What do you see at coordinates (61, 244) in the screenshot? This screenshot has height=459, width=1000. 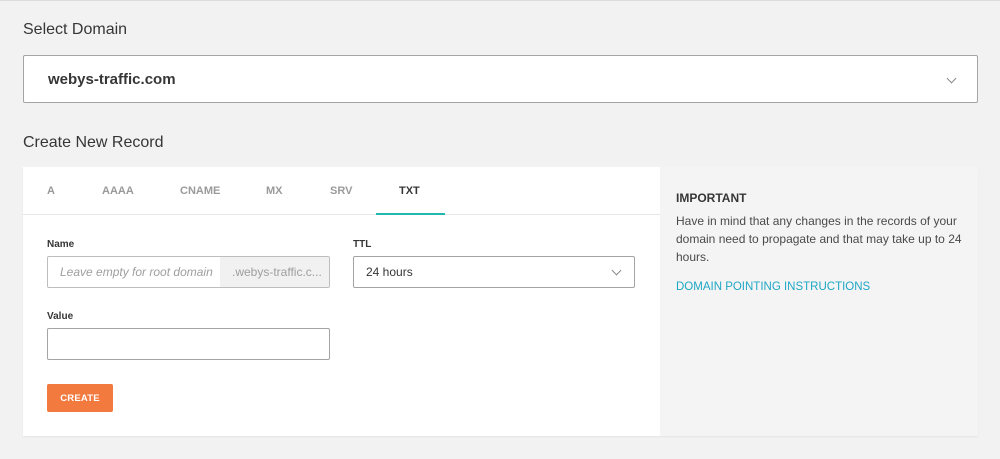 I see `name-label: Name` at bounding box center [61, 244].